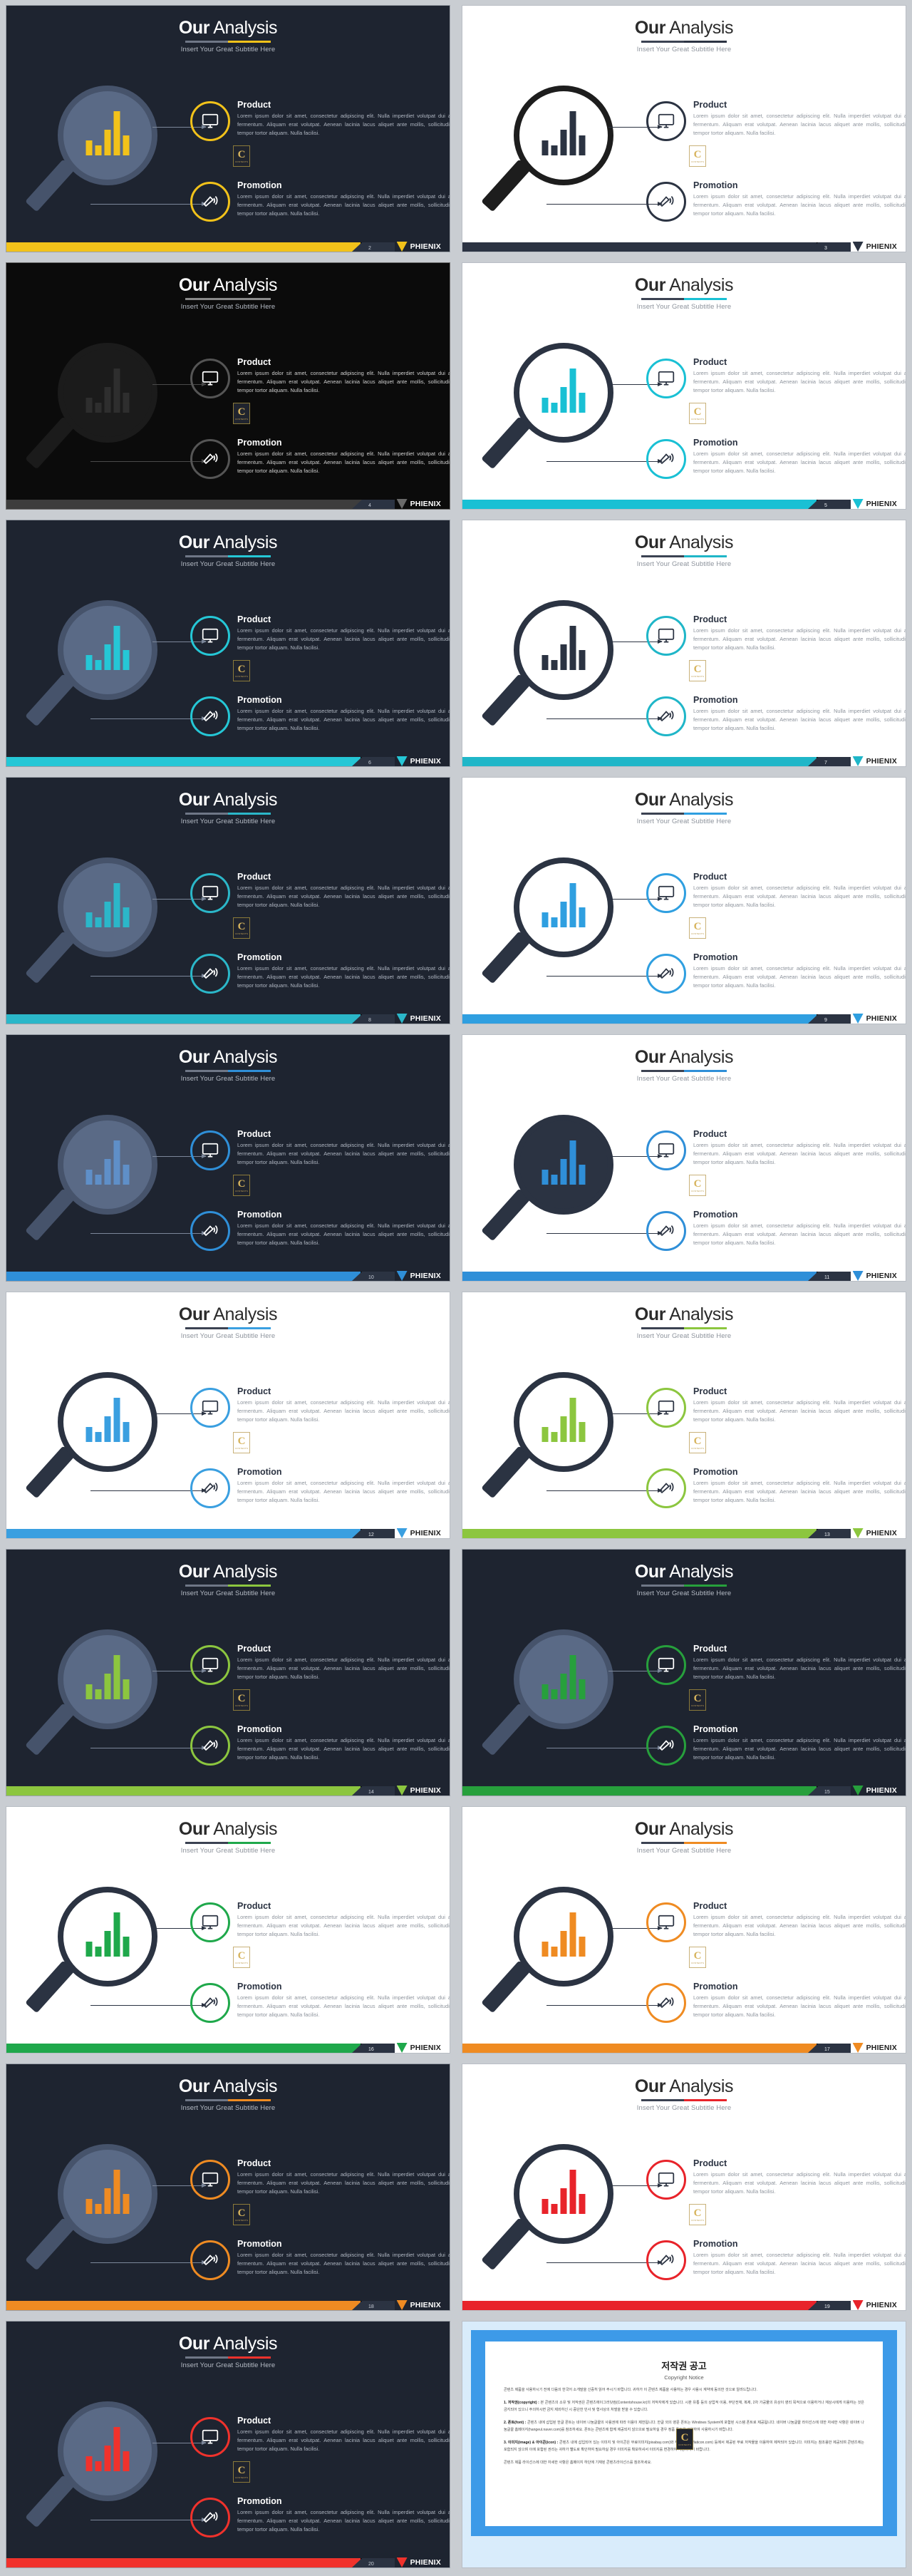  I want to click on underline-left, so click(662, 299).